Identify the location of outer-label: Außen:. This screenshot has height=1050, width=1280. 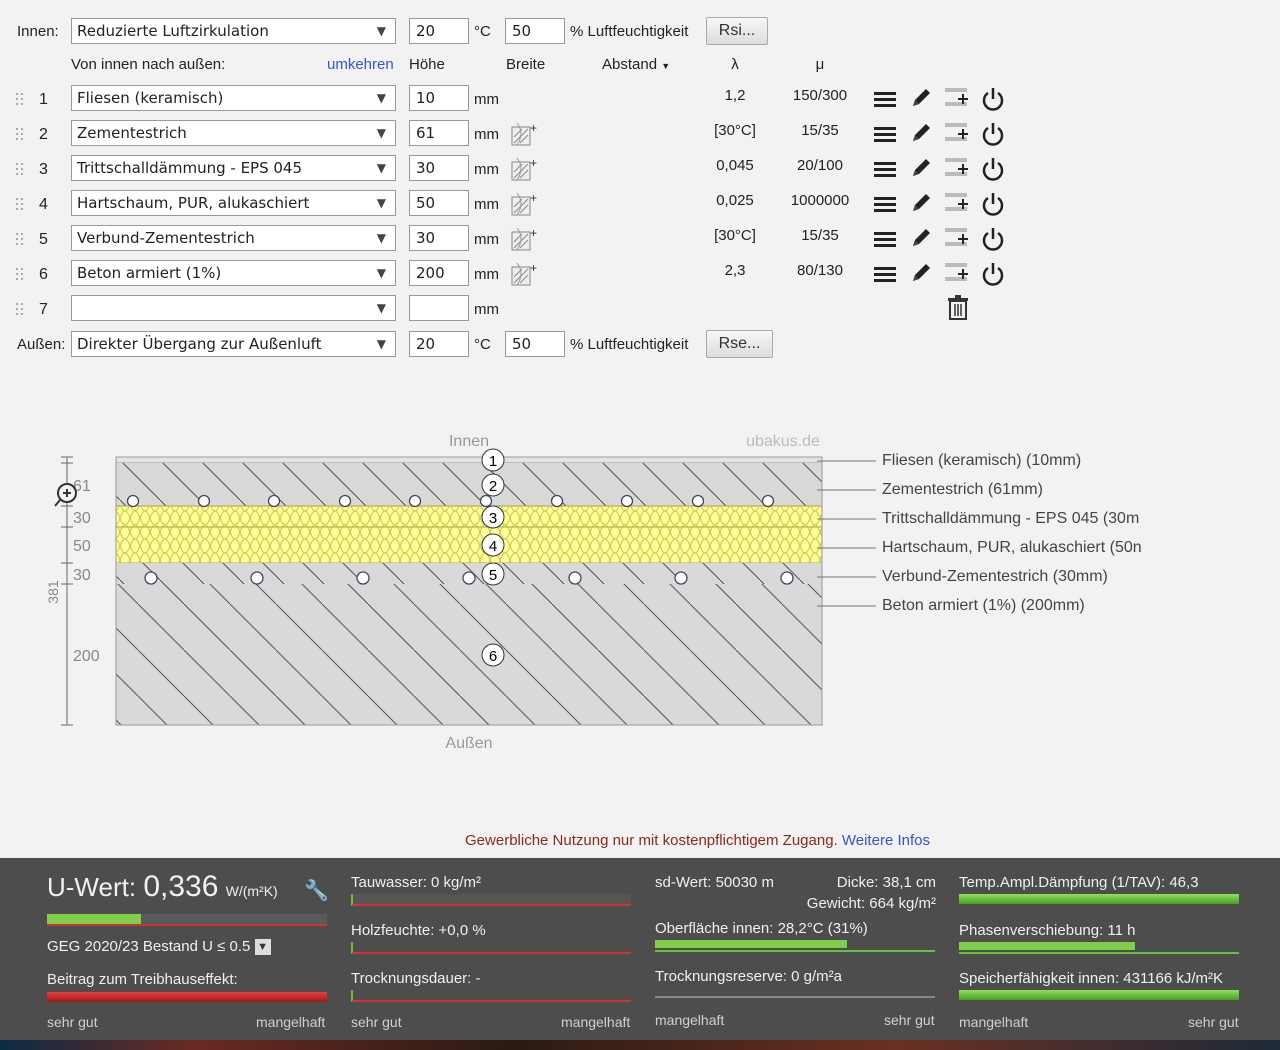
(41, 344).